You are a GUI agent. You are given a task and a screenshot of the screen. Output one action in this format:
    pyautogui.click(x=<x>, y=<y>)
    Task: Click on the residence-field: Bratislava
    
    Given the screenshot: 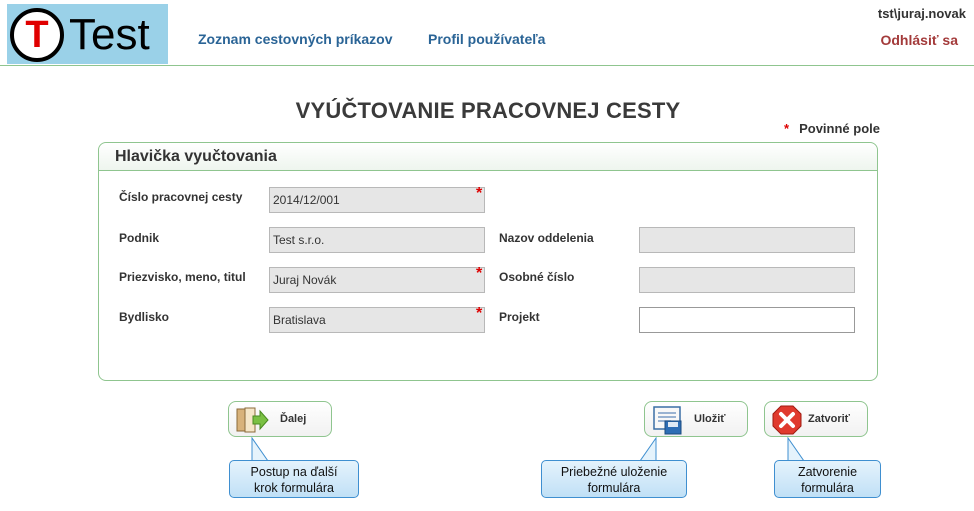 What is the action you would take?
    pyautogui.click(x=377, y=320)
    